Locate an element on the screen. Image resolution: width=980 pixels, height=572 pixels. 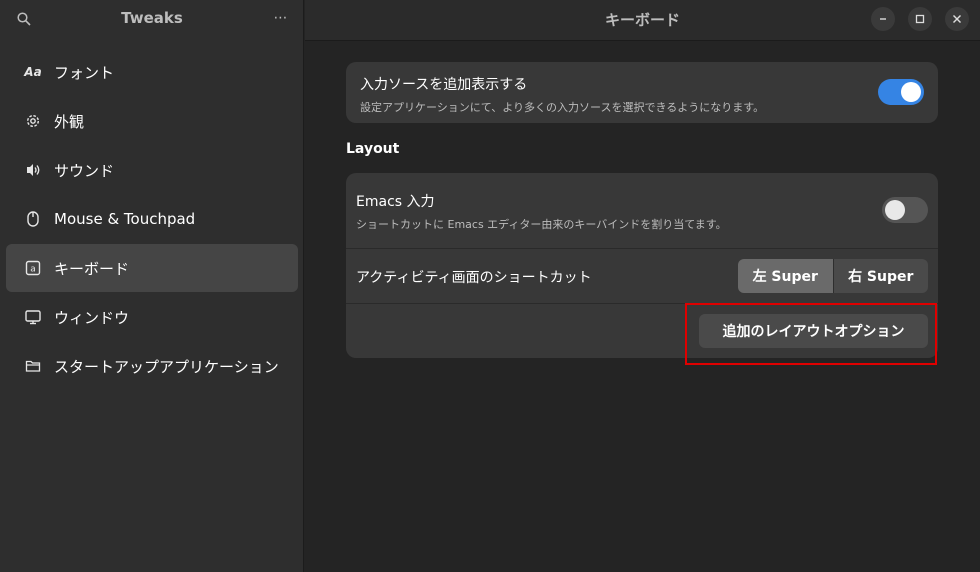
input-sources-switch is located at coordinates (901, 92).